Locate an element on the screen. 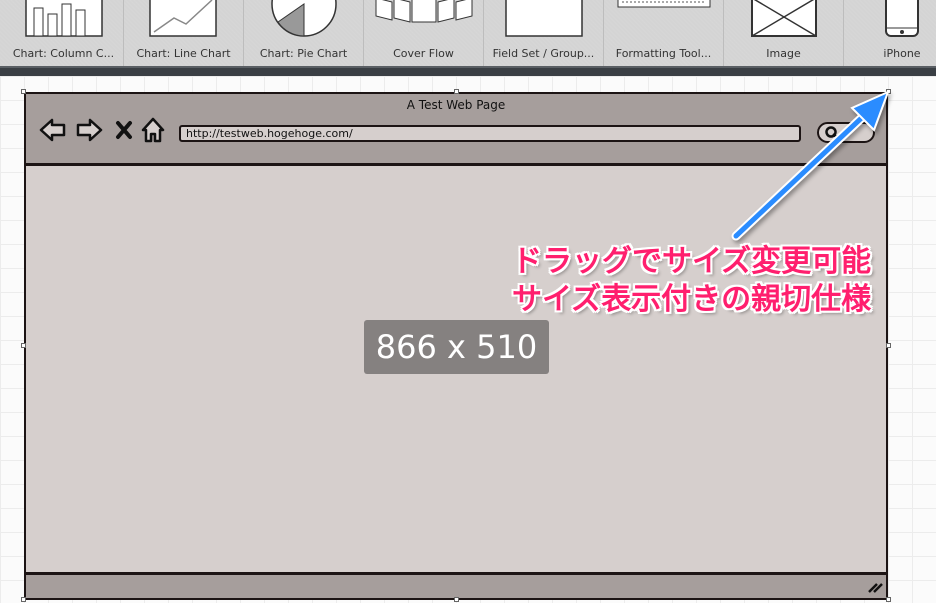 The height and width of the screenshot is (603, 936). home-icon is located at coordinates (153, 130).